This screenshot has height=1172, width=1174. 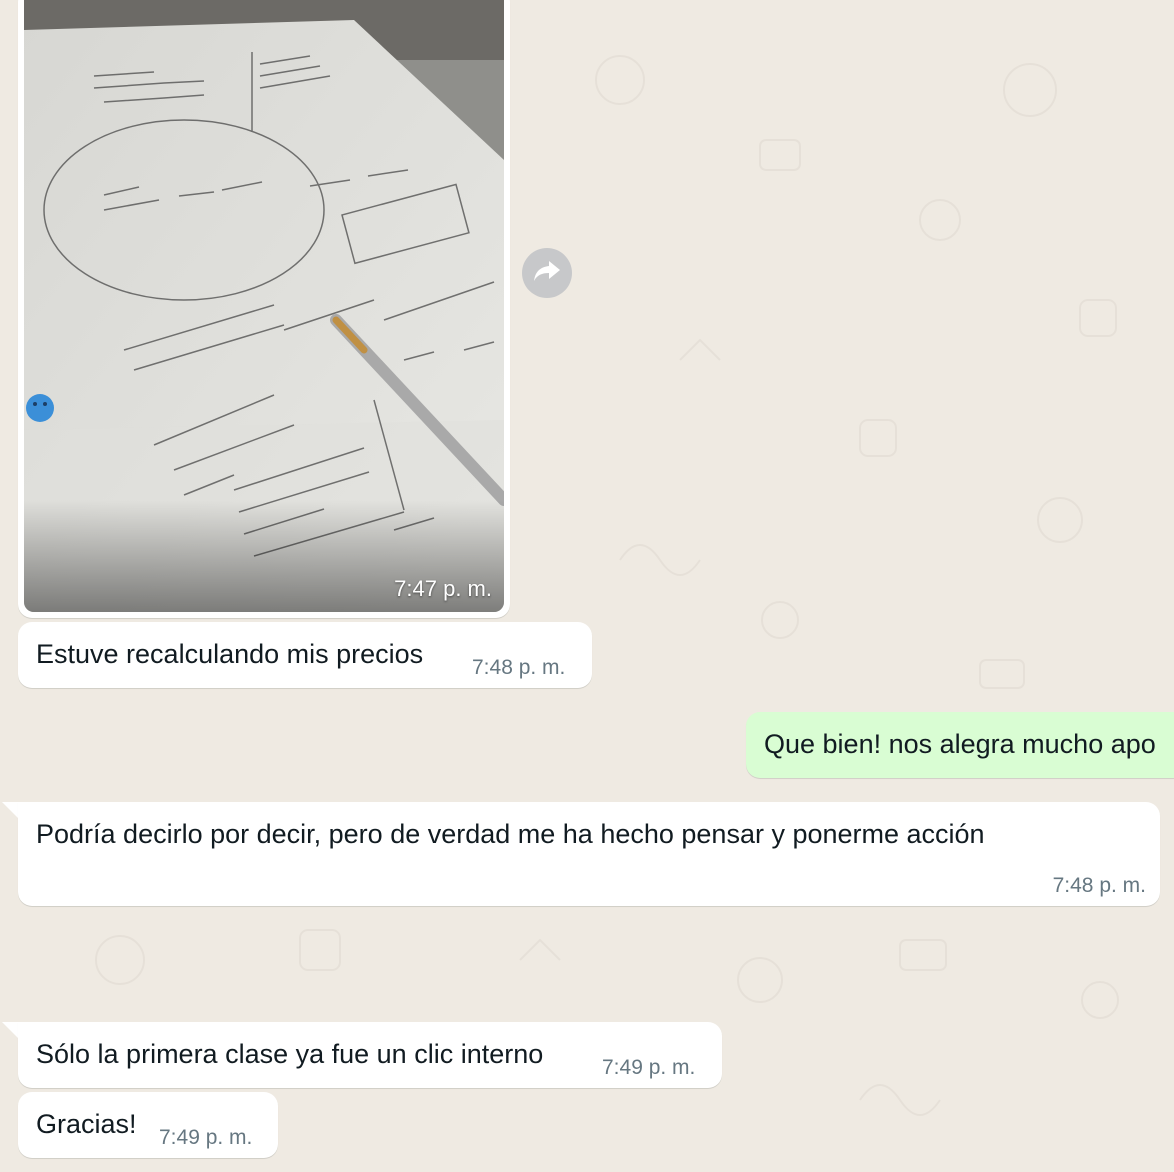 What do you see at coordinates (230, 654) in the screenshot?
I see `message-text: Estuve recalculando mis precios` at bounding box center [230, 654].